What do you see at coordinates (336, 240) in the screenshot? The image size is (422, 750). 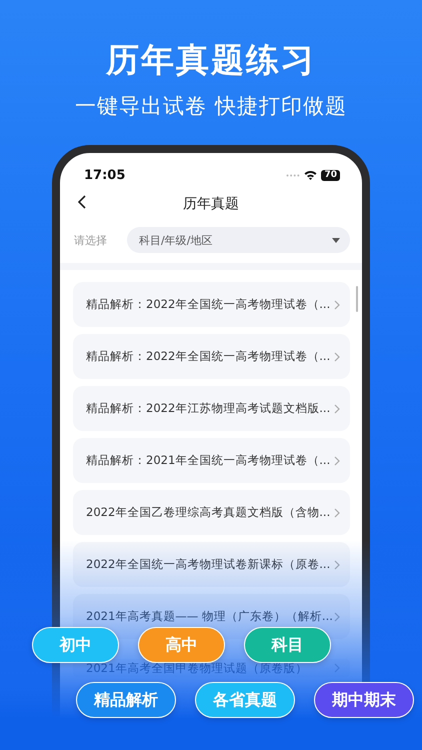 I see `dropdown-caret-icon` at bounding box center [336, 240].